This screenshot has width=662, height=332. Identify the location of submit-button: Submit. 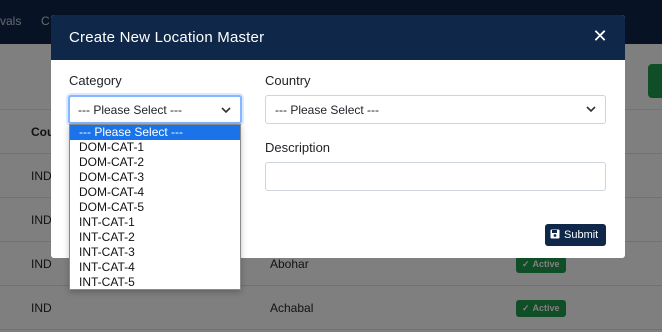
(575, 235).